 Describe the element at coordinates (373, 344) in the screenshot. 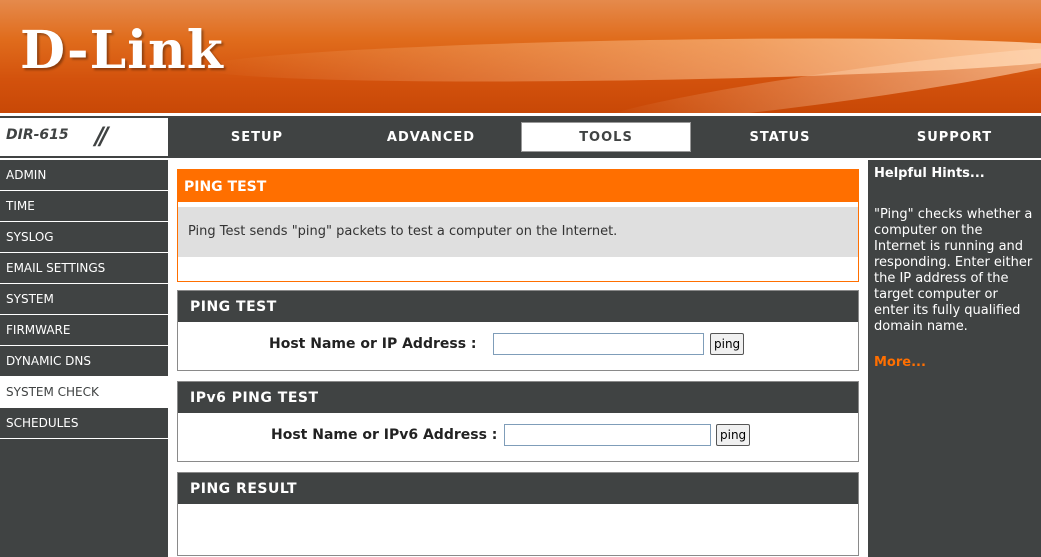

I see `host-label: Host Name or IP Address :` at that location.